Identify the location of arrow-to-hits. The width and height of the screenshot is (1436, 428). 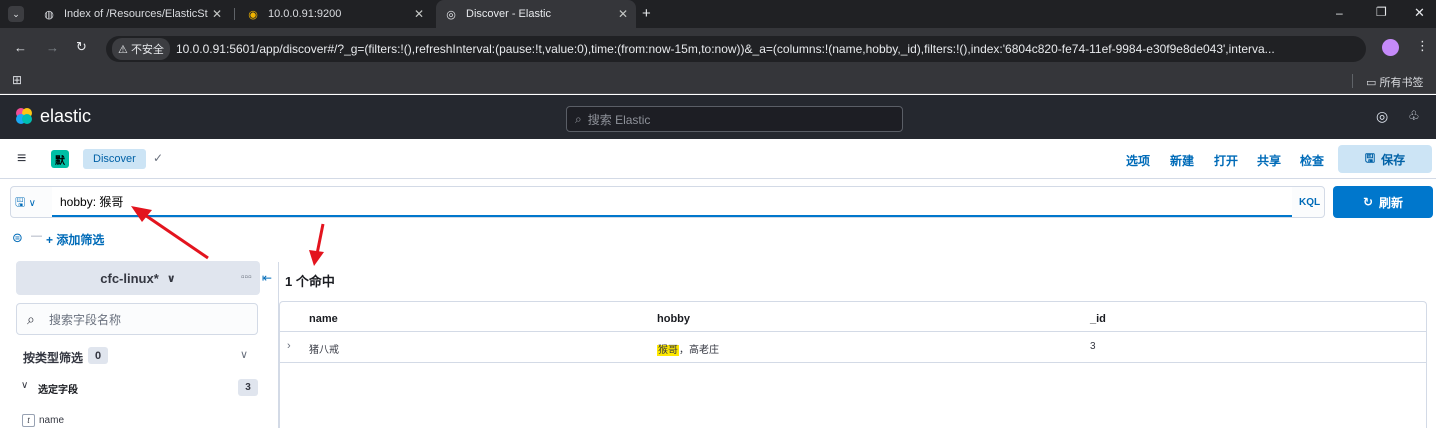
(317, 244).